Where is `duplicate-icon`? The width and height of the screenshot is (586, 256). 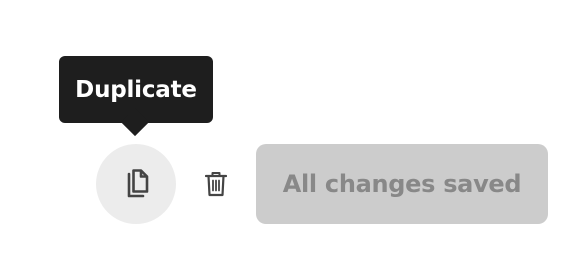 duplicate-icon is located at coordinates (138, 183).